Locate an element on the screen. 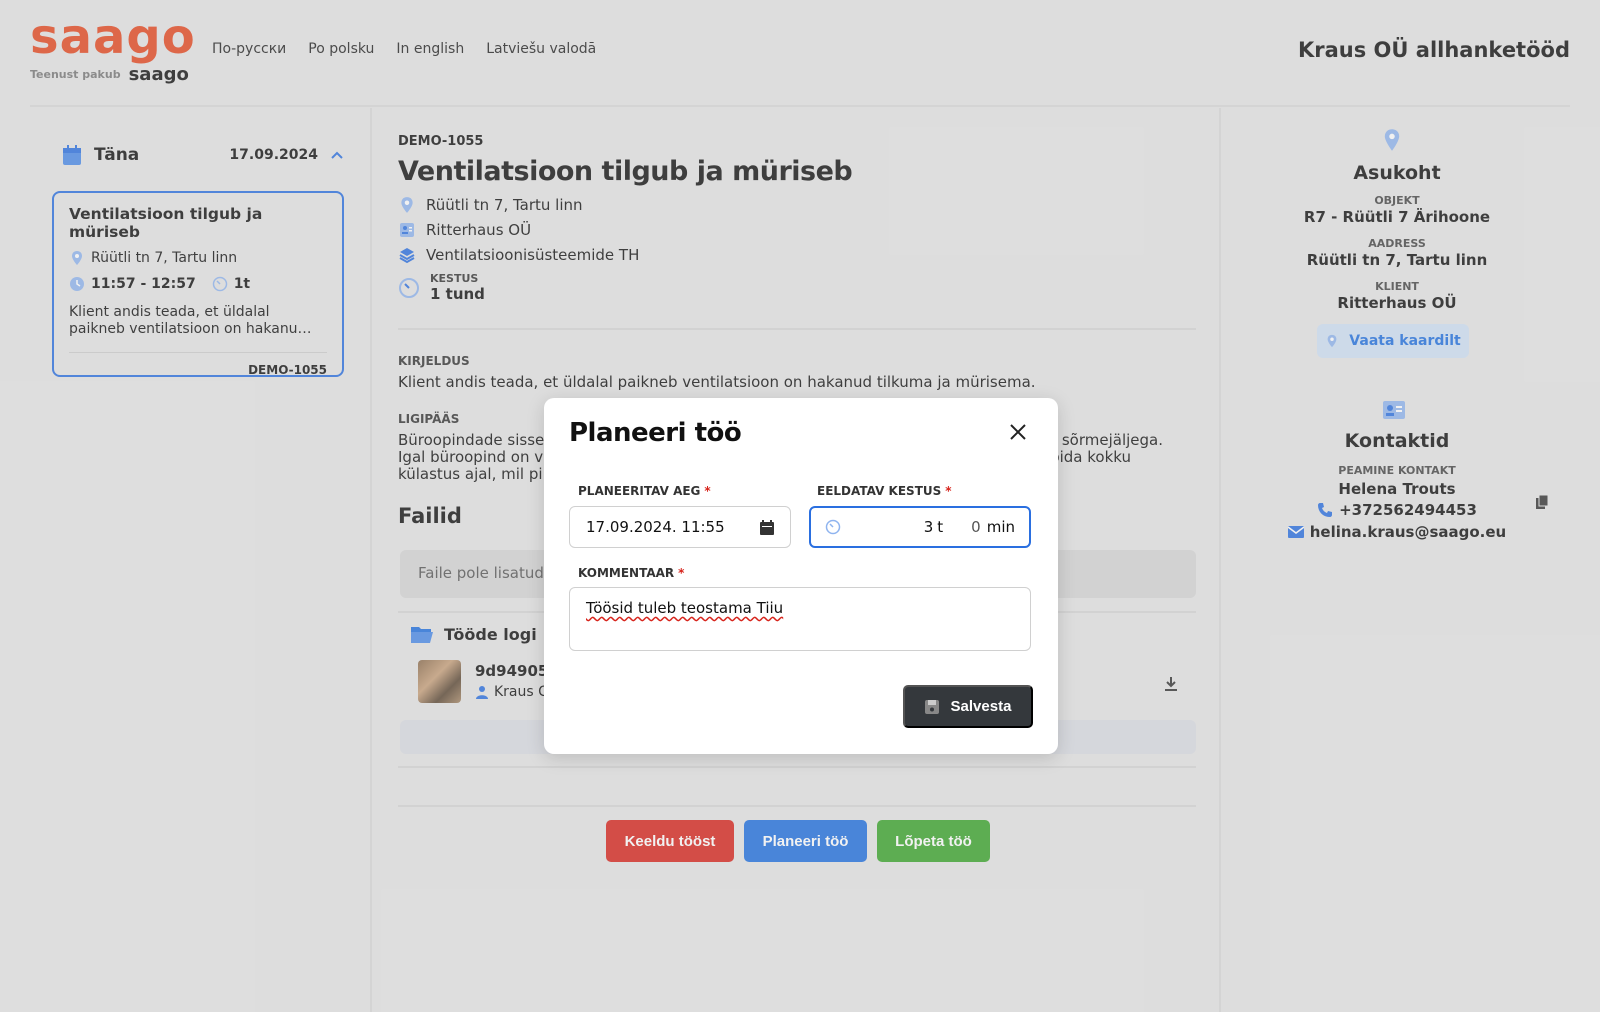  expected-duration-input: 3 t 0 min is located at coordinates (920, 527).